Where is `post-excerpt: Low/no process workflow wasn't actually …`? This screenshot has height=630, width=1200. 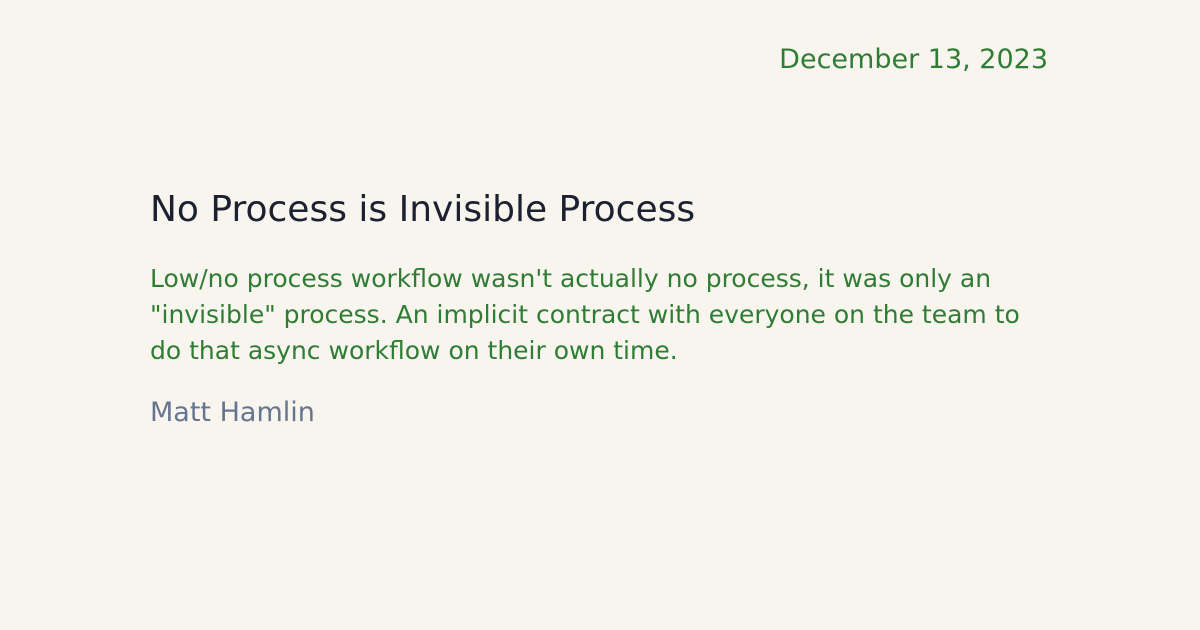 post-excerpt: Low/no process workflow wasn't actually … is located at coordinates (585, 314).